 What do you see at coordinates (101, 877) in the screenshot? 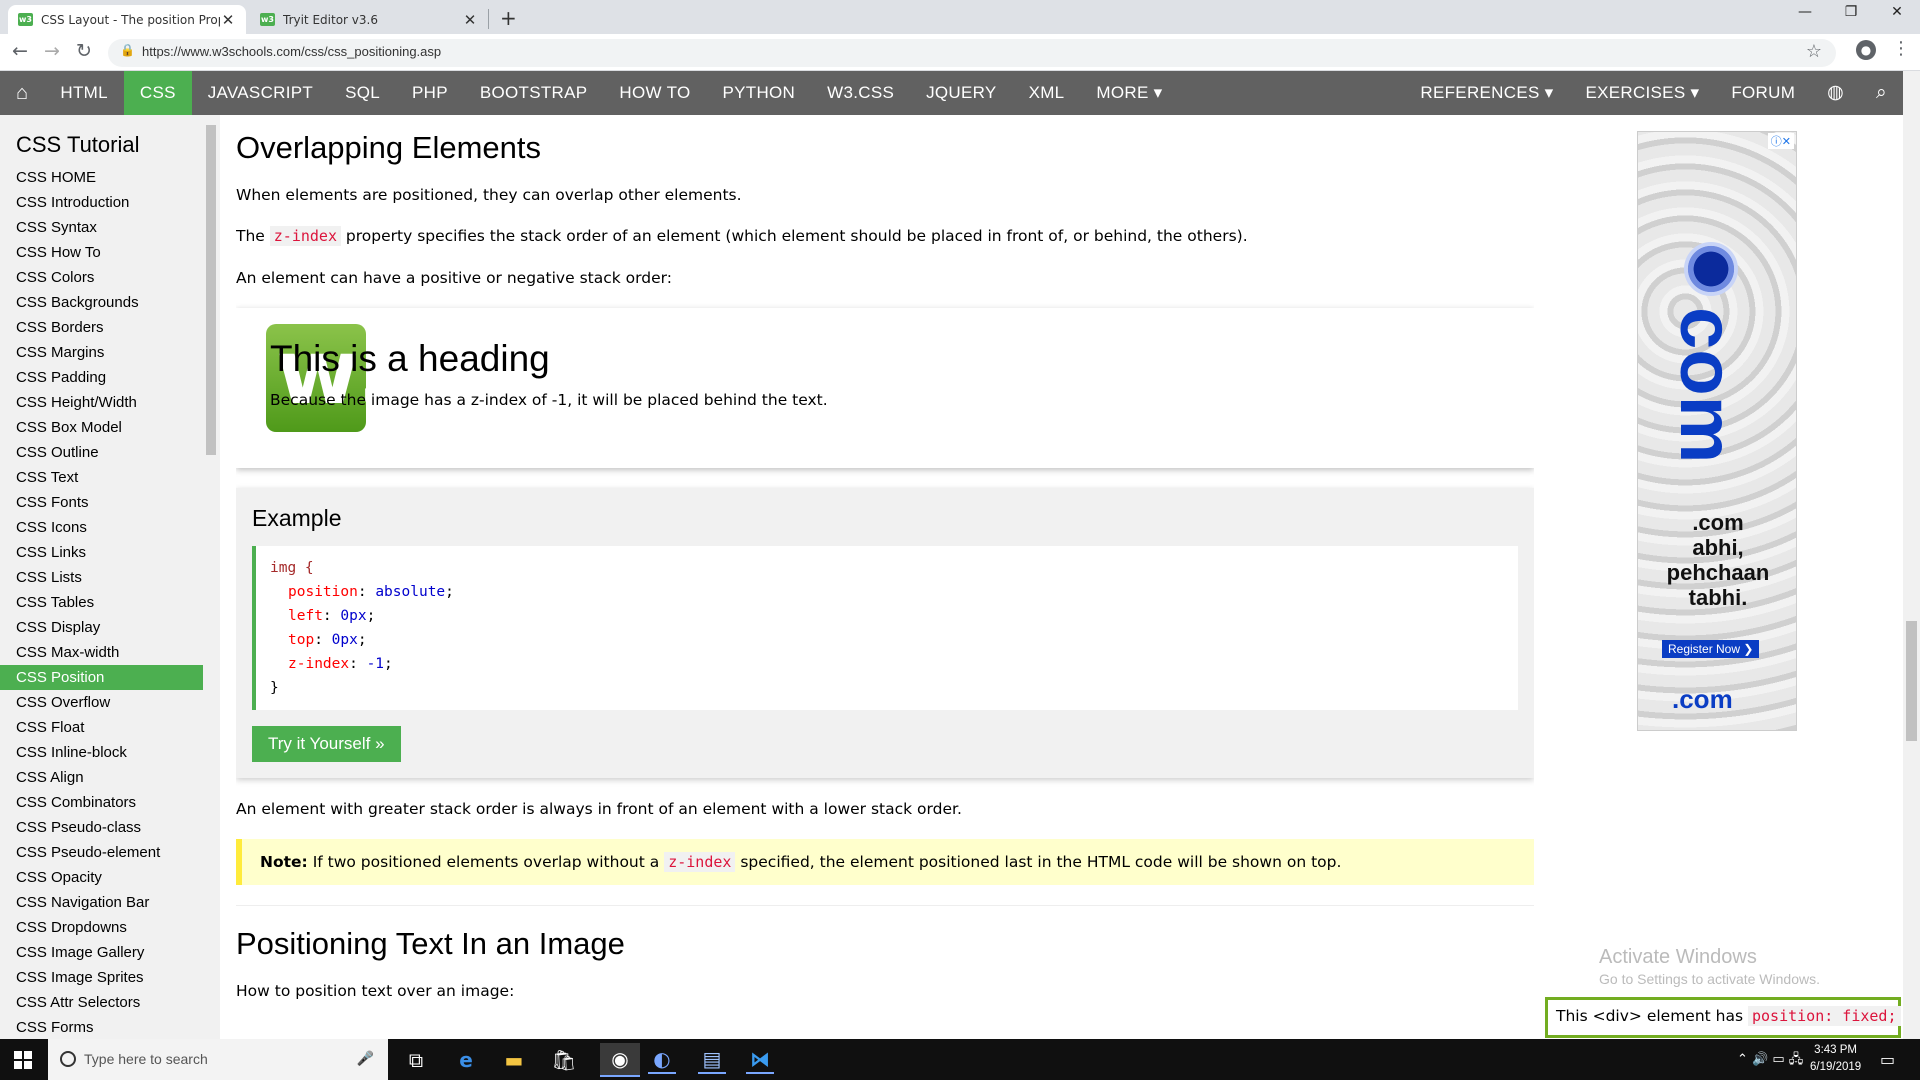
I see `sidebar-item: CSS Opacity` at bounding box center [101, 877].